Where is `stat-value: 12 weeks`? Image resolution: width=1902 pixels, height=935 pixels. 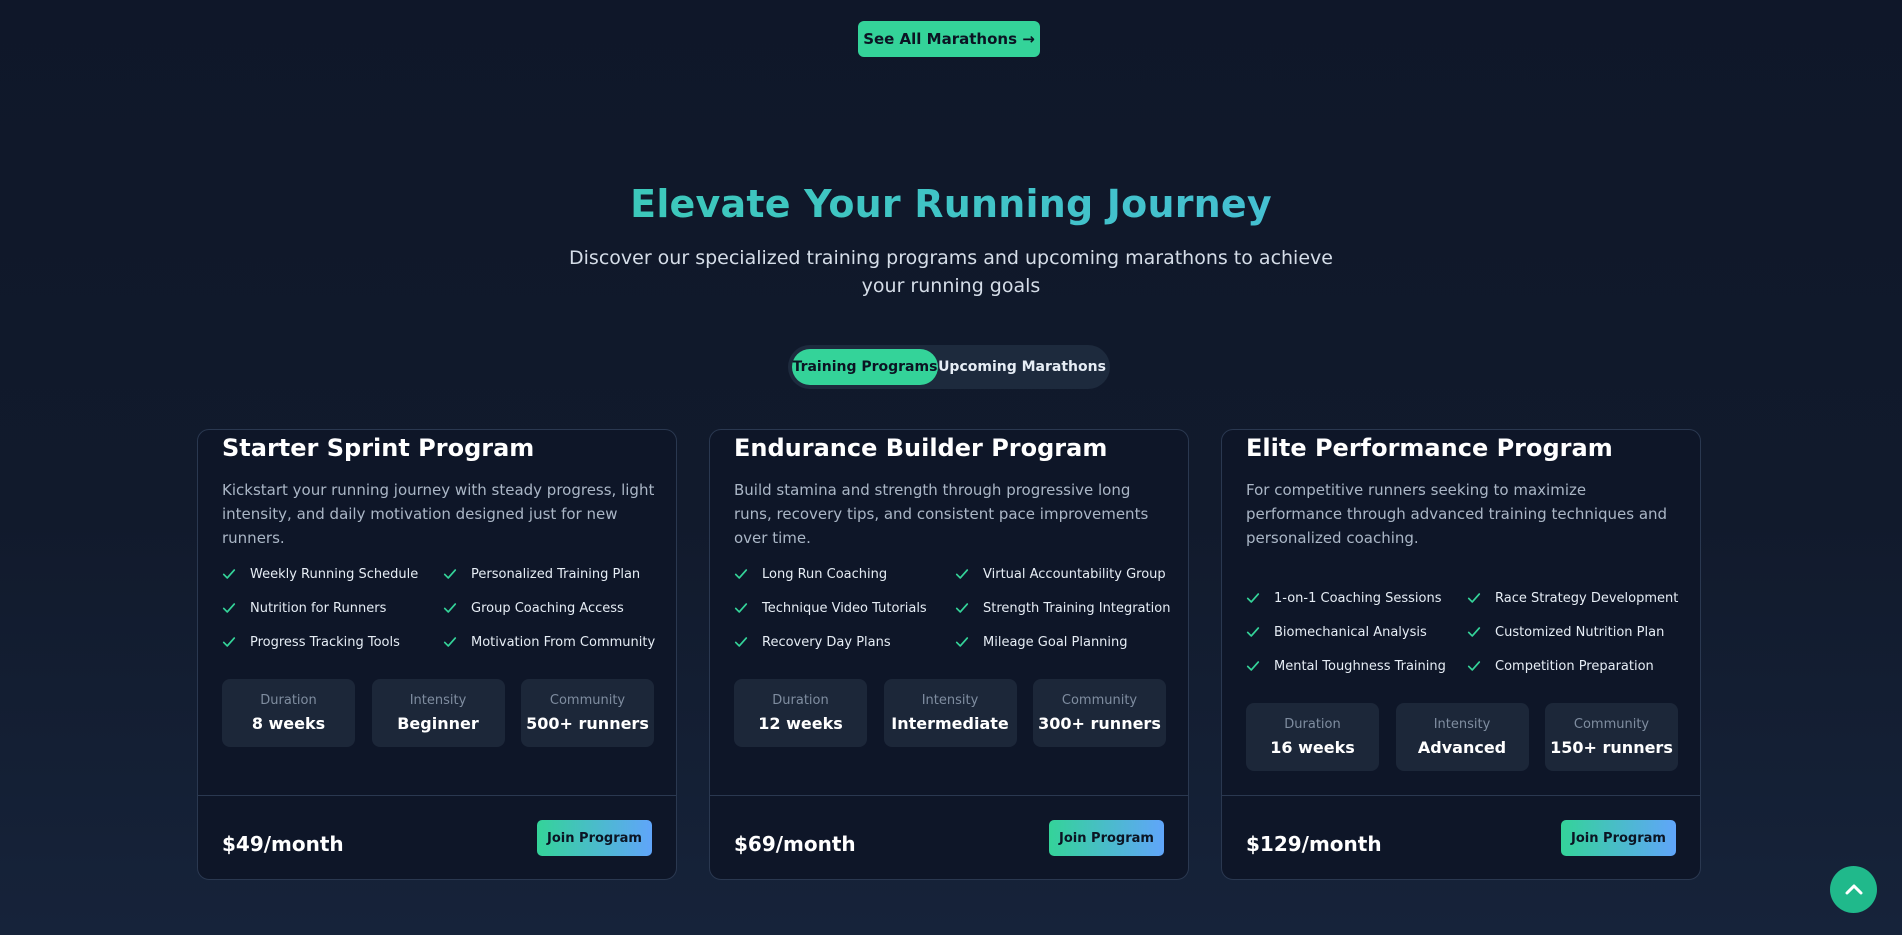
stat-value: 12 weeks is located at coordinates (800, 723).